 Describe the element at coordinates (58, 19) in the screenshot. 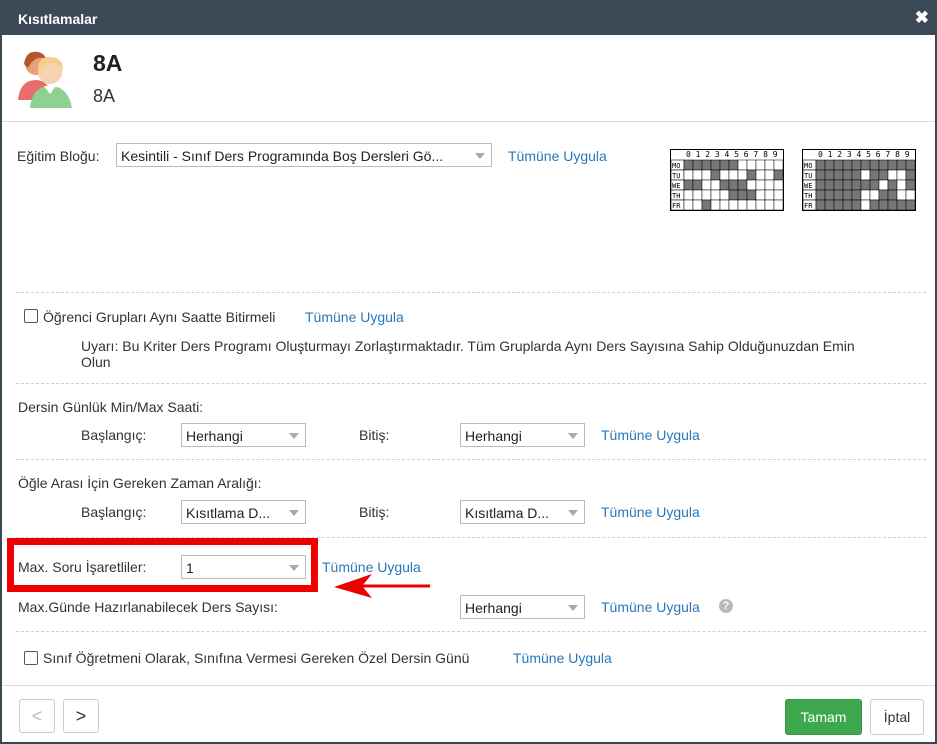

I see `dialog-title: Kısıtlamalar` at that location.